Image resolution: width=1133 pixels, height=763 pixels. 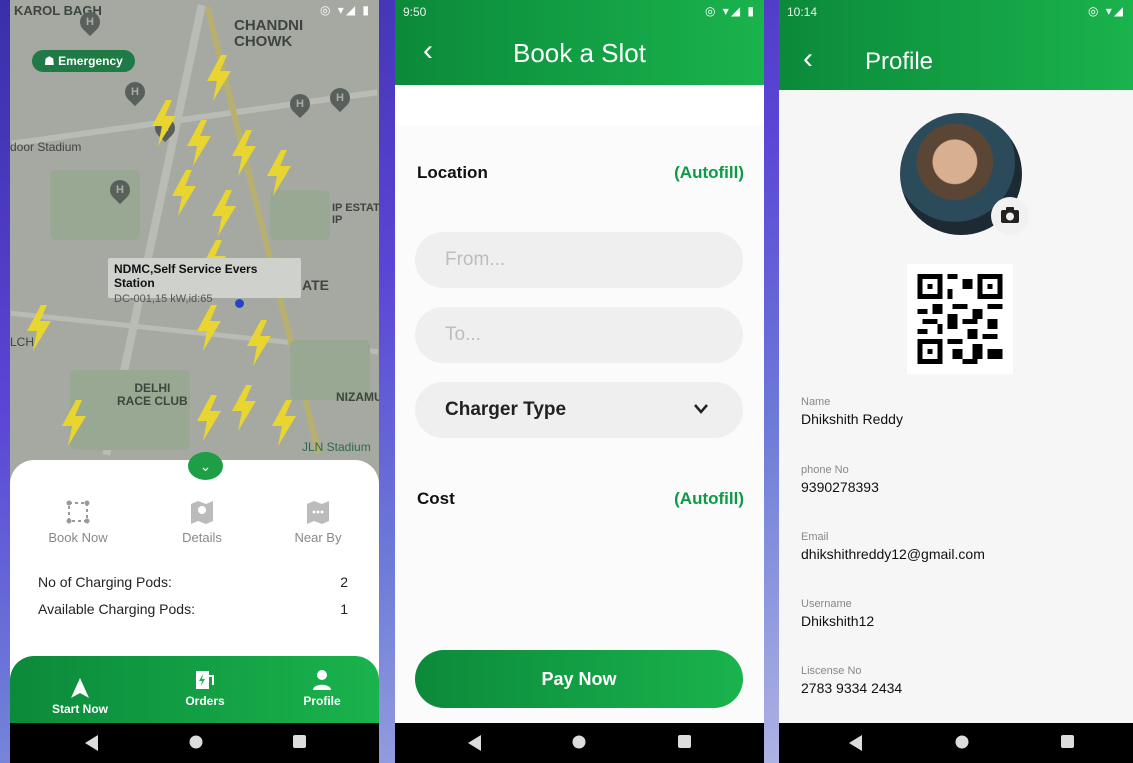 I want to click on system-navigation-bar, so click(x=194, y=743).